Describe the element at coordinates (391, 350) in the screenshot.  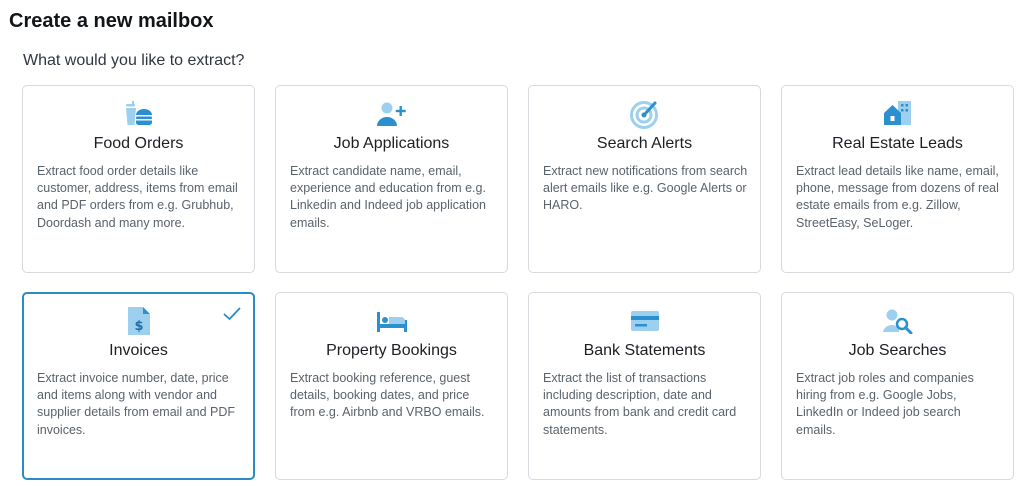
I see `card-title: Property Bookings` at that location.